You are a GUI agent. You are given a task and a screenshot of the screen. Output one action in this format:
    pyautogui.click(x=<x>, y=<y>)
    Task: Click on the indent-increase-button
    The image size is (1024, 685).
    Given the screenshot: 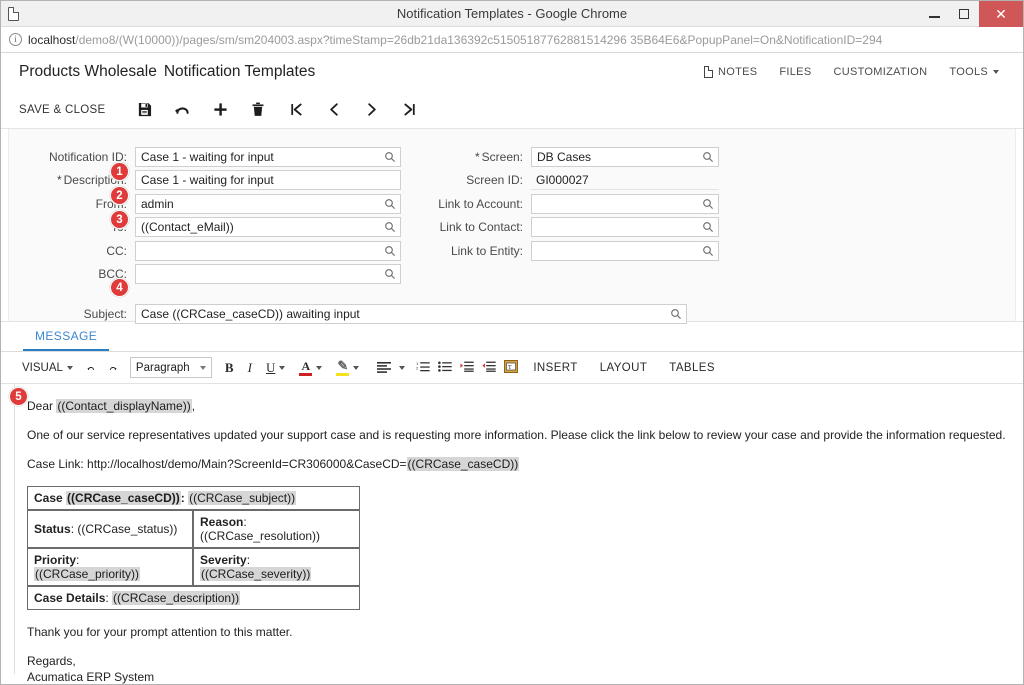 What is the action you would take?
    pyautogui.click(x=467, y=368)
    